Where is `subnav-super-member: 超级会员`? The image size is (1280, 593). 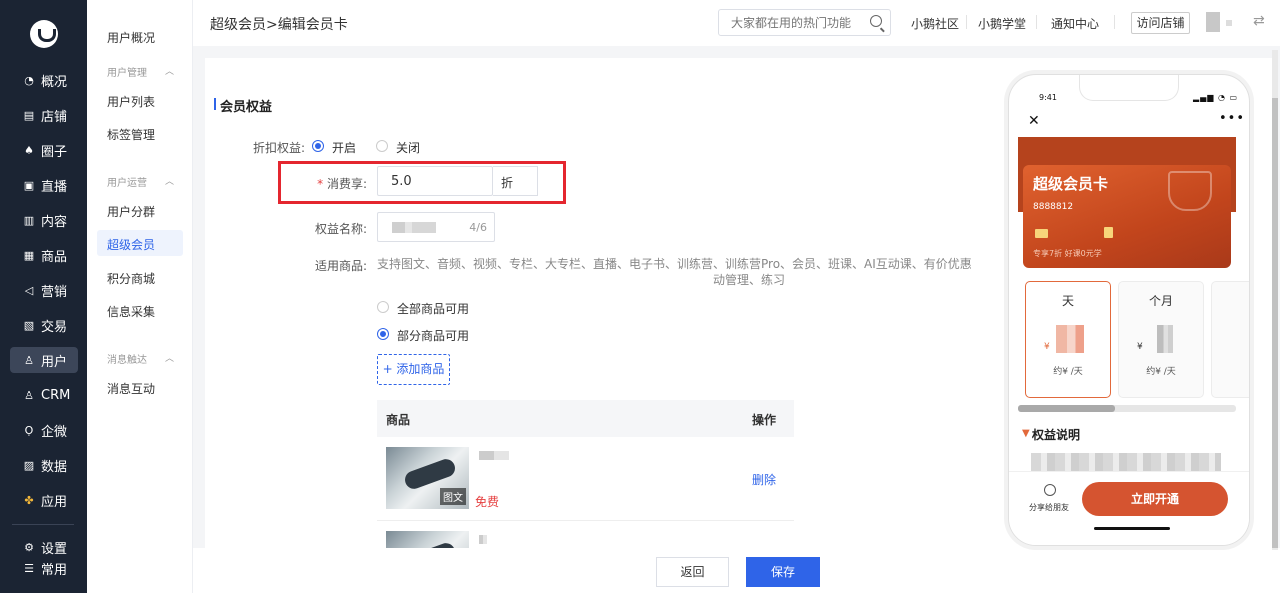 subnav-super-member: 超级会员 is located at coordinates (131, 244).